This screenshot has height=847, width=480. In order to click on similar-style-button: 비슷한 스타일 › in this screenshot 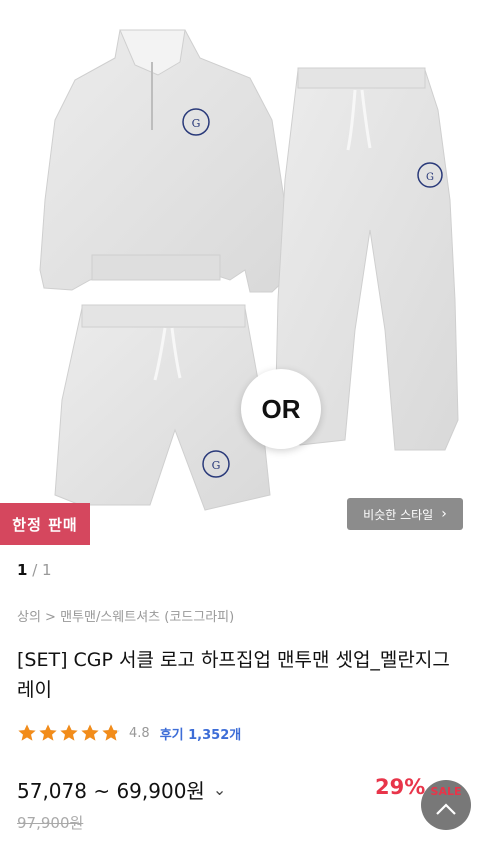, I will do `click(405, 514)`.